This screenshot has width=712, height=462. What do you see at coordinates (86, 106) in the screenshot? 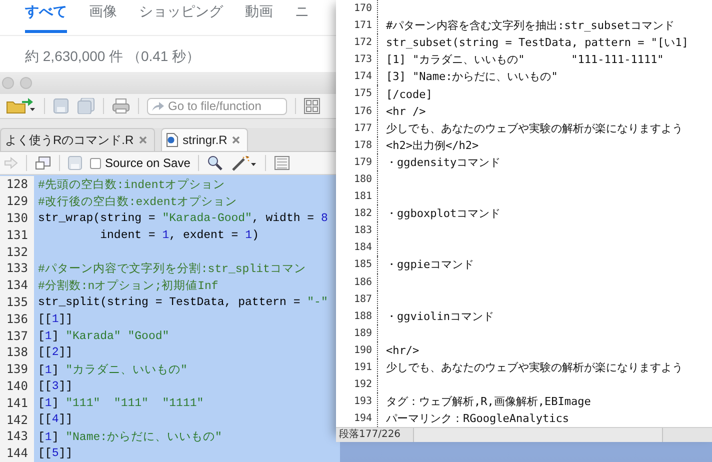
I see `save-all-icon` at bounding box center [86, 106].